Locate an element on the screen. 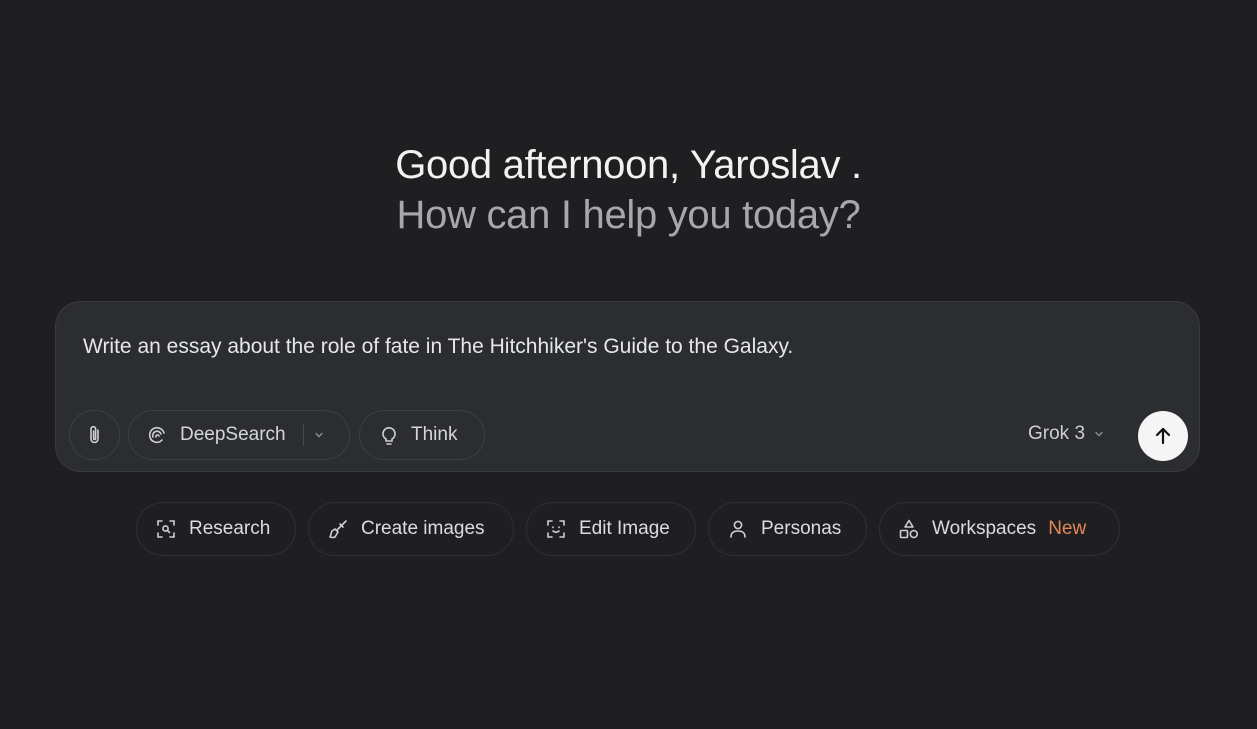 The height and width of the screenshot is (729, 1257). workspaces-label: Workspaces is located at coordinates (984, 528).